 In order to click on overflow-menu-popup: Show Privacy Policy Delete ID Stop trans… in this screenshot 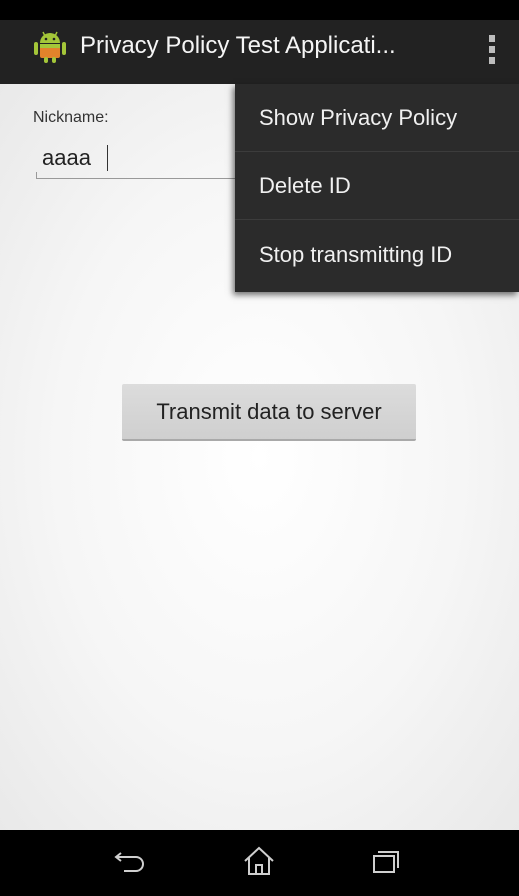, I will do `click(377, 188)`.